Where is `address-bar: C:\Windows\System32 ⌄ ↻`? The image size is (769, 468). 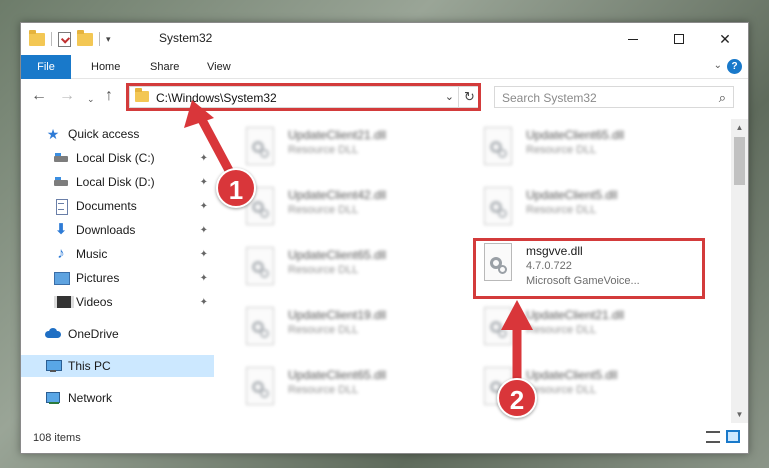
address-bar: C:\Windows\System32 ⌄ ↻ is located at coordinates (305, 97).